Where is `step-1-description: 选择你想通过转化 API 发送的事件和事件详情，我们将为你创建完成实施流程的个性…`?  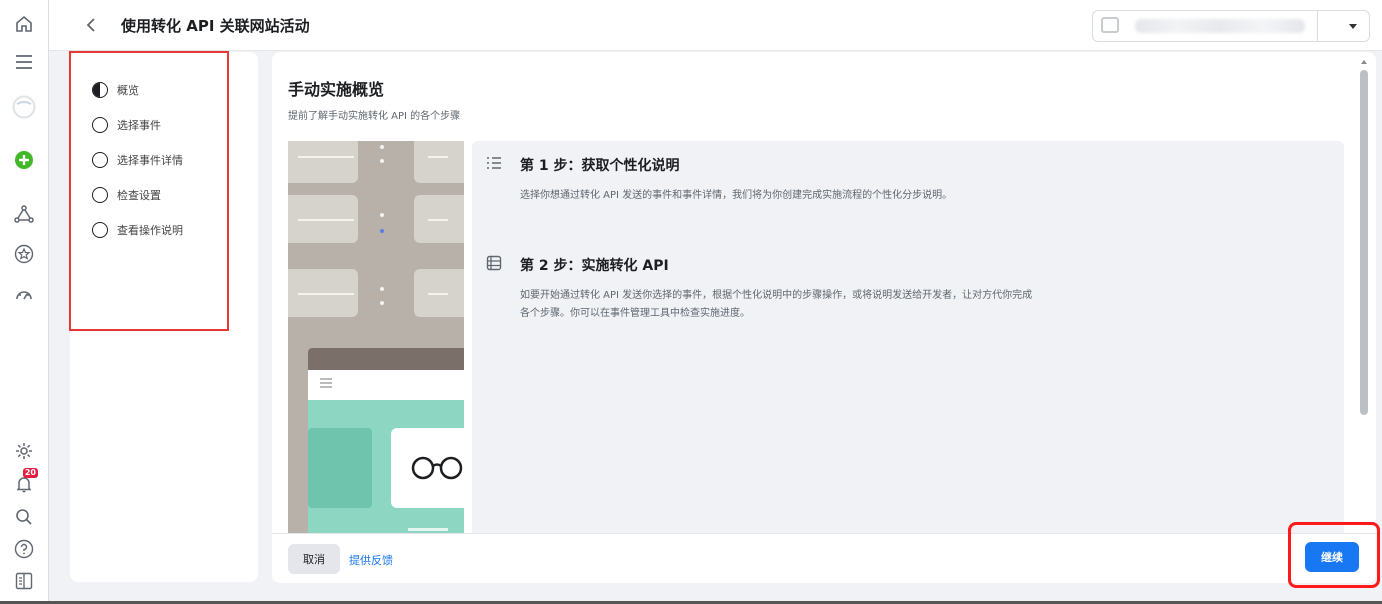
step-1-description: 选择你想通过转化 API 发送的事件和事件详情，我们将为你创建完成实施流程的个性… is located at coordinates (736, 195).